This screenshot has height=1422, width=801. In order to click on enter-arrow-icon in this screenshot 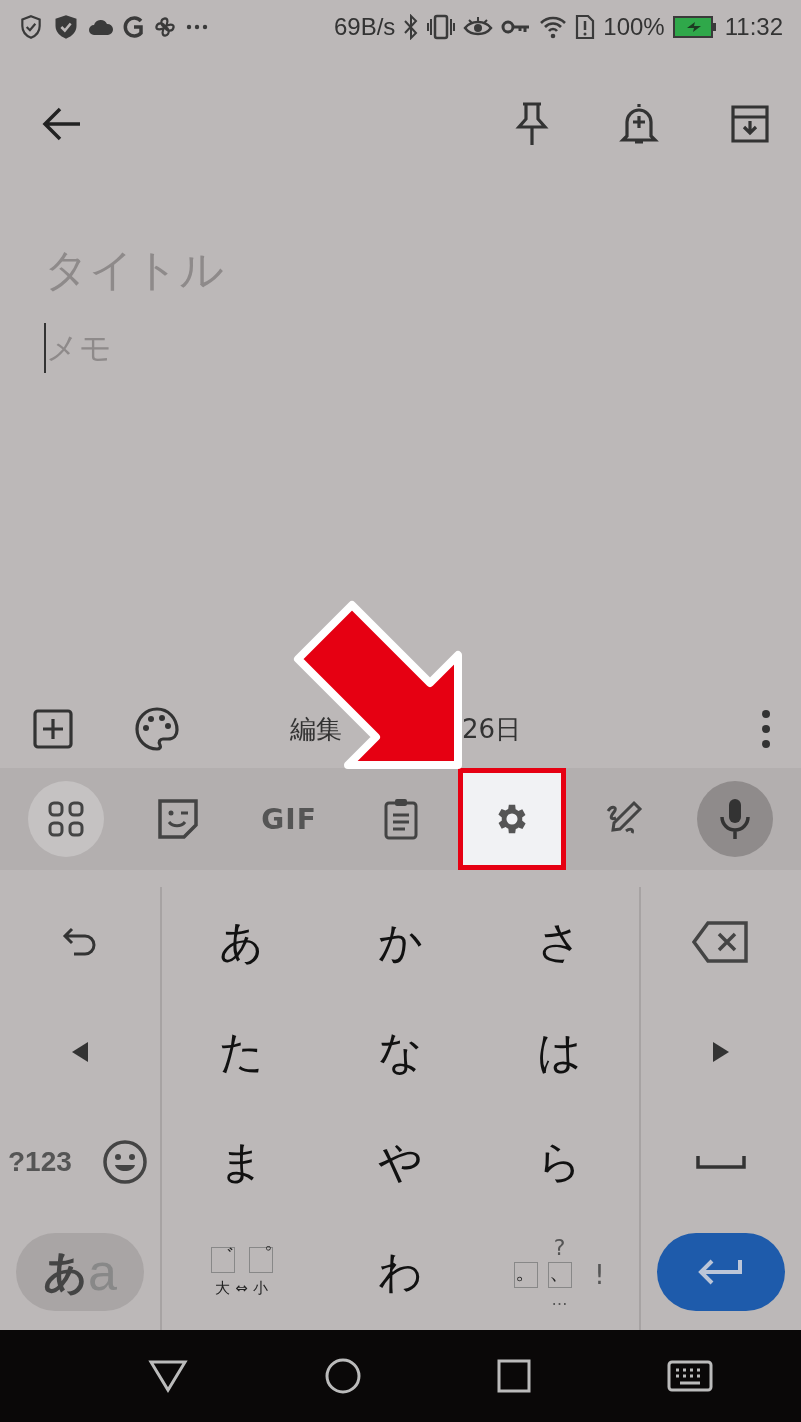, I will do `click(721, 1272)`.